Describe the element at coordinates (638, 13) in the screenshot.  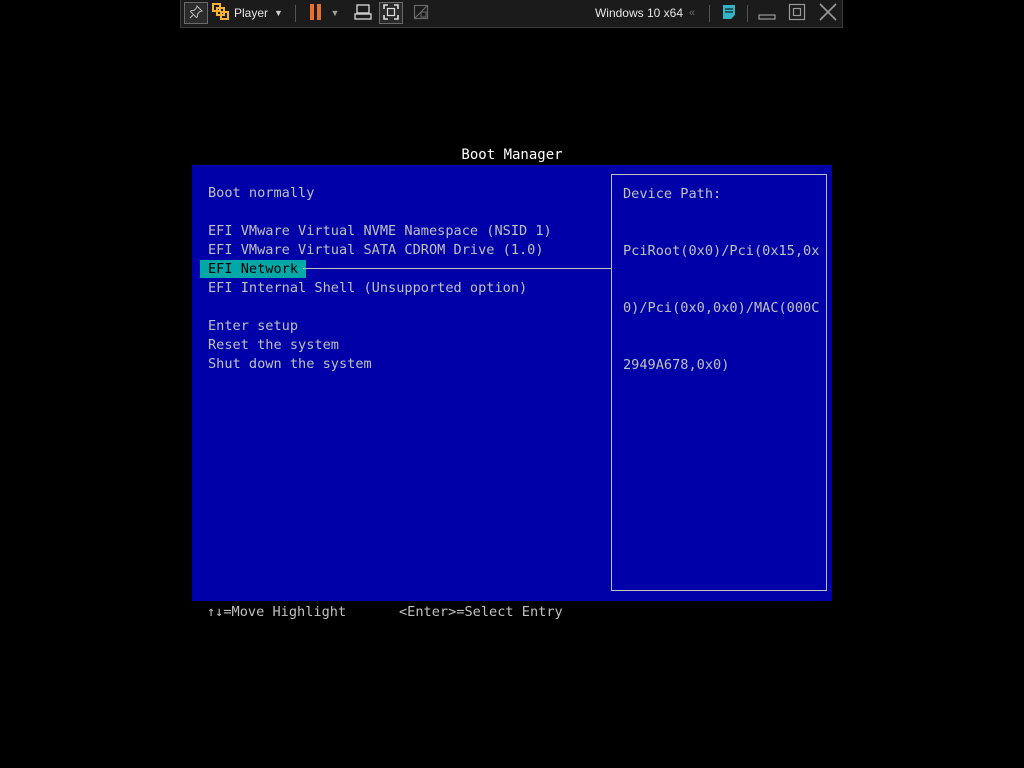
I see `vm-name-label: Windows 10 x64` at that location.